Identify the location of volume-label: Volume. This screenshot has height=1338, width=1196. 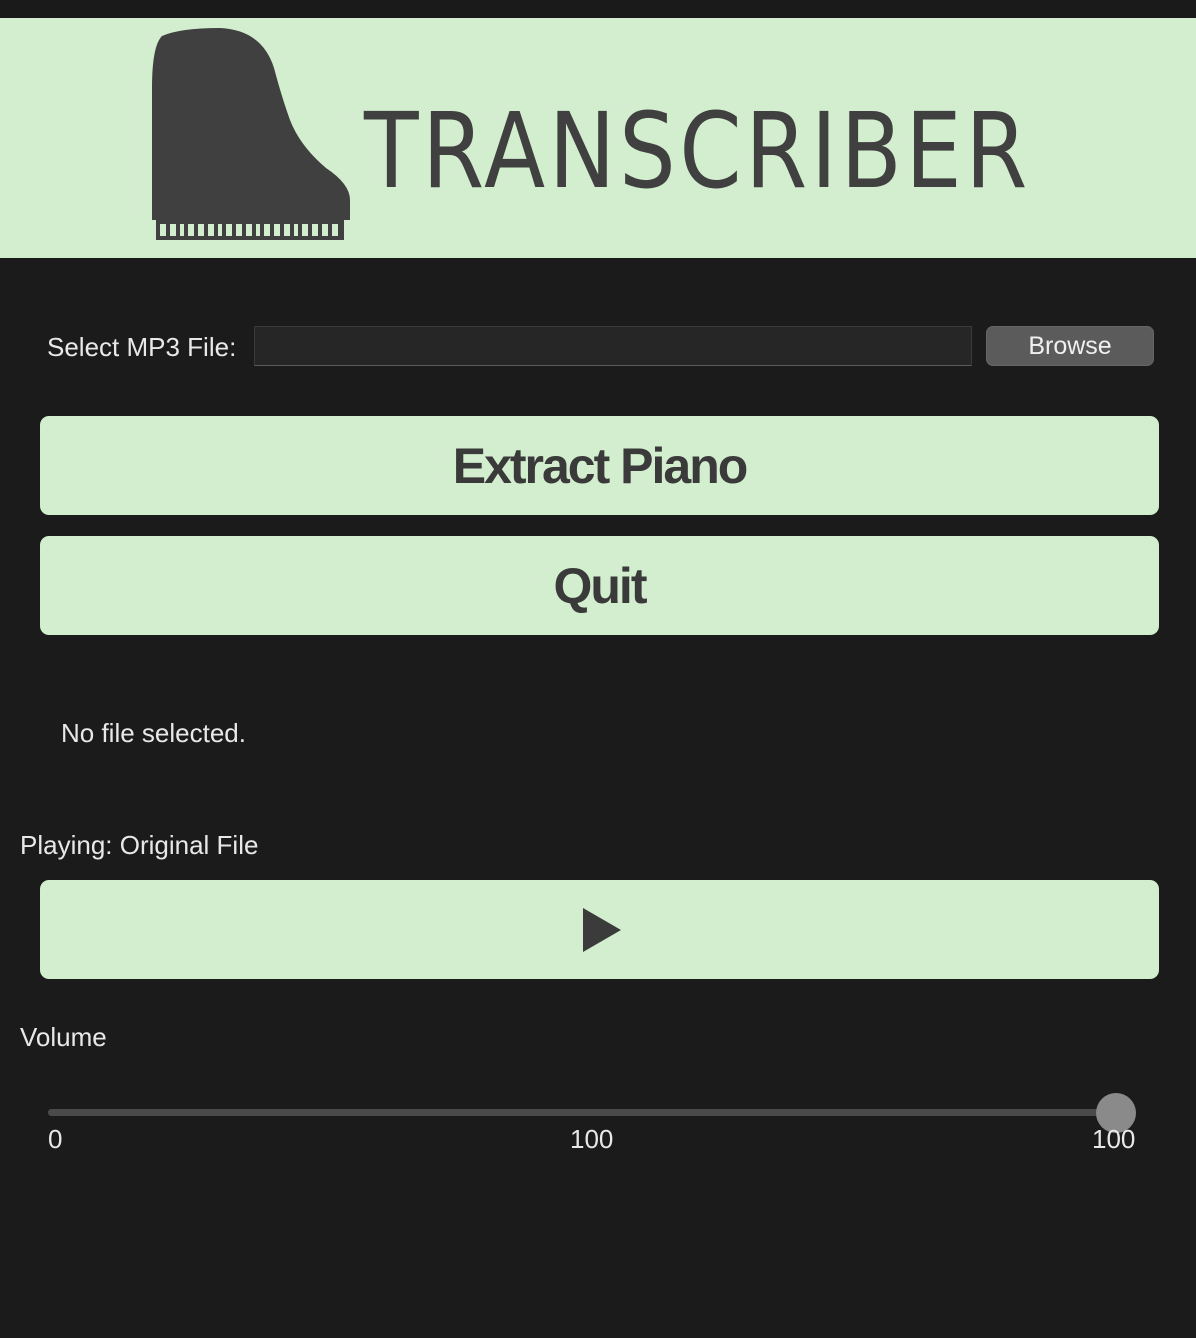
(63, 1037).